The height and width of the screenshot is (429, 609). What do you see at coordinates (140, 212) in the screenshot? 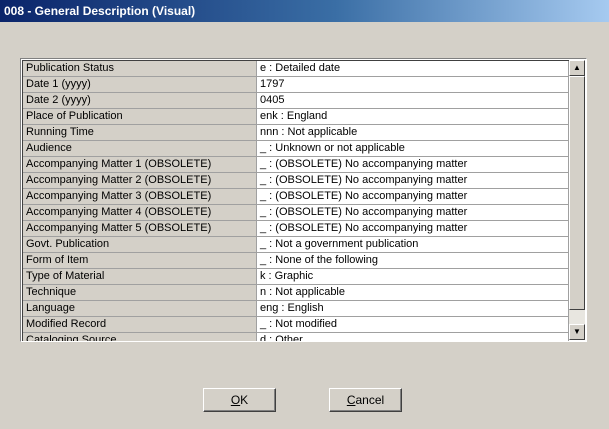
I see `field-label: Accompanying Matter 4 (OBSOLETE)` at bounding box center [140, 212].